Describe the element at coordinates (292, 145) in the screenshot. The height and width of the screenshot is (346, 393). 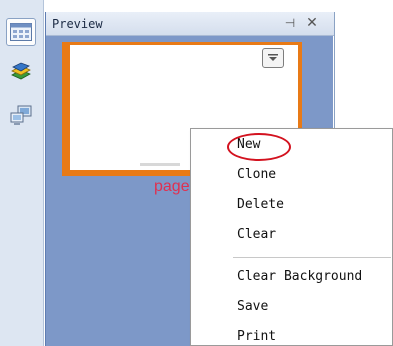
I see `menu-item-new: New` at that location.